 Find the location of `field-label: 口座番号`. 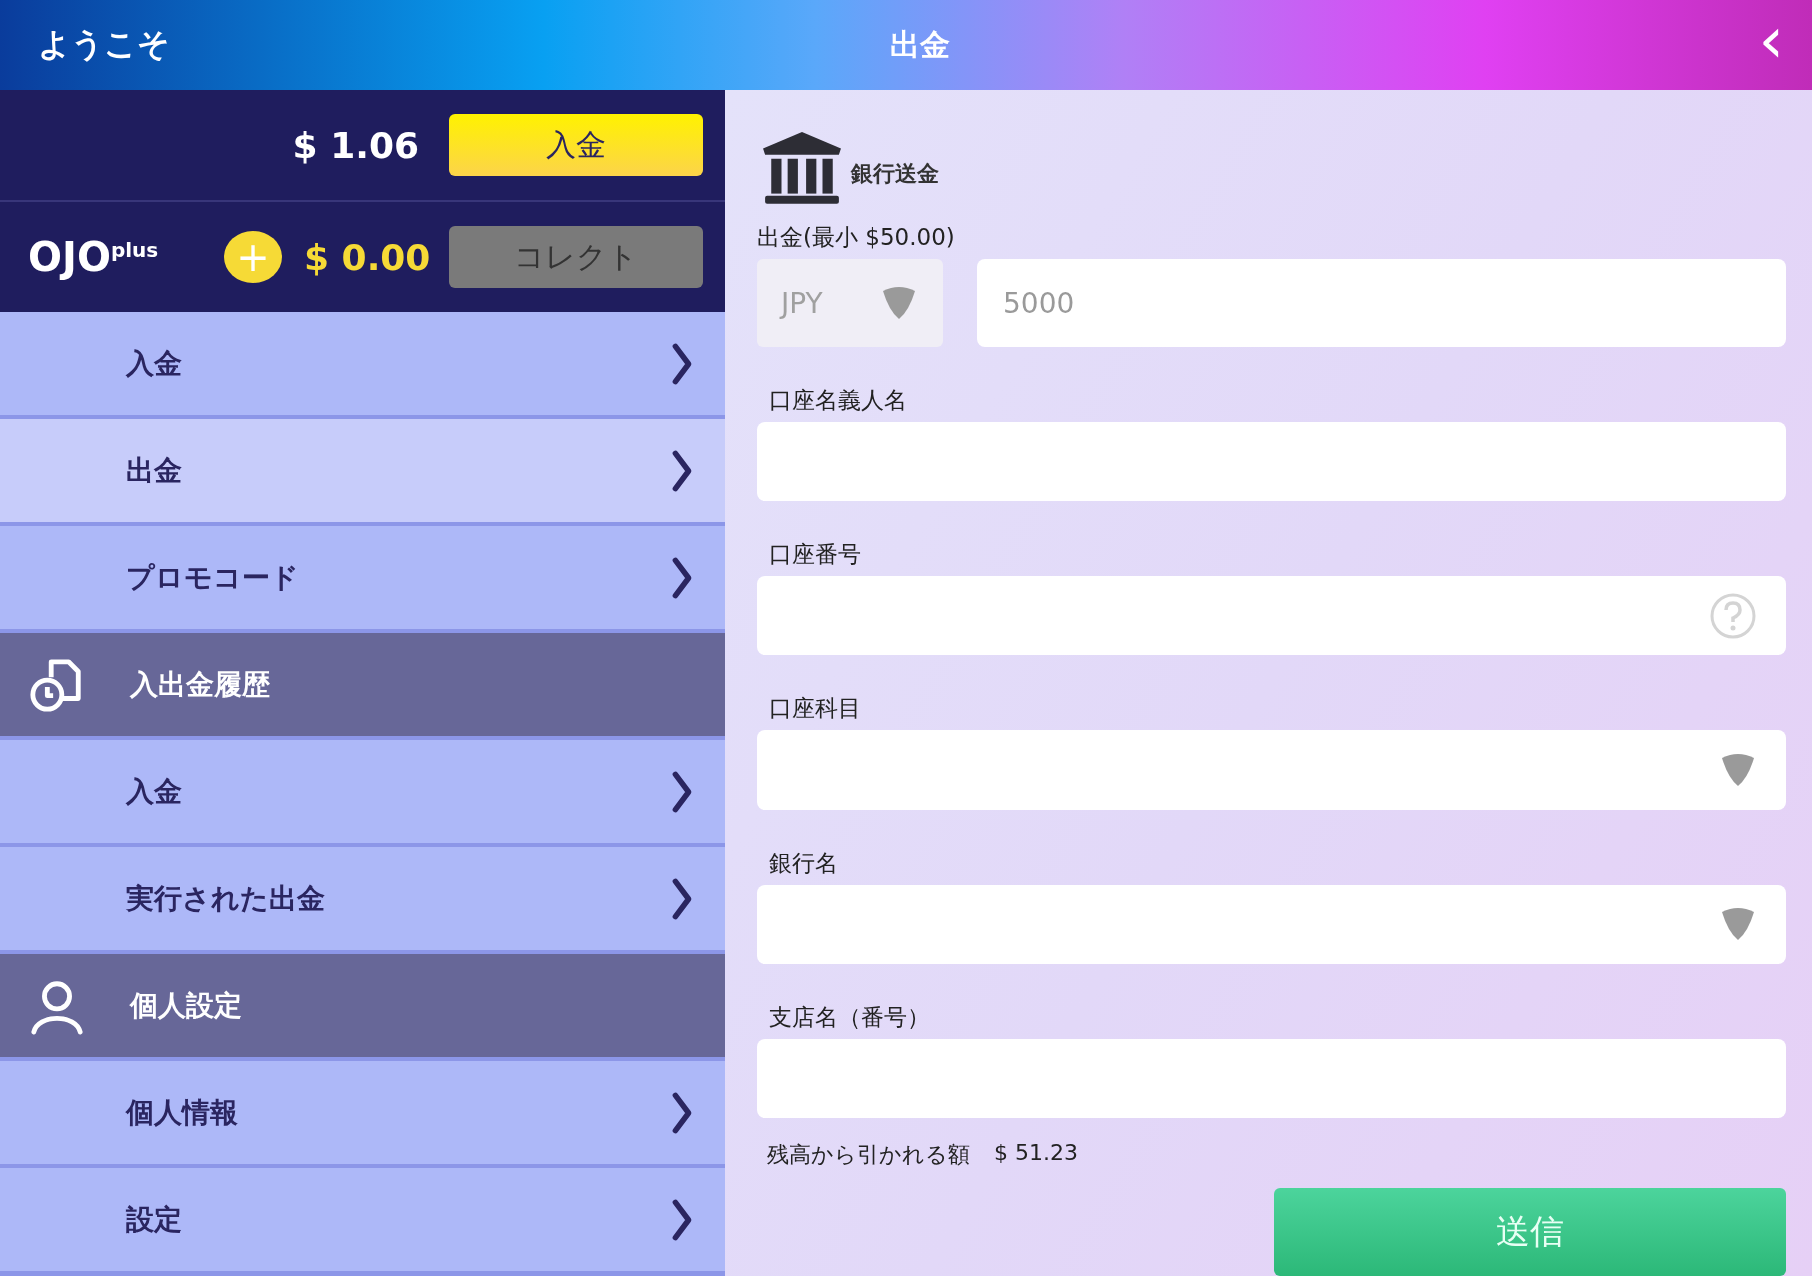

field-label: 口座番号 is located at coordinates (815, 555).